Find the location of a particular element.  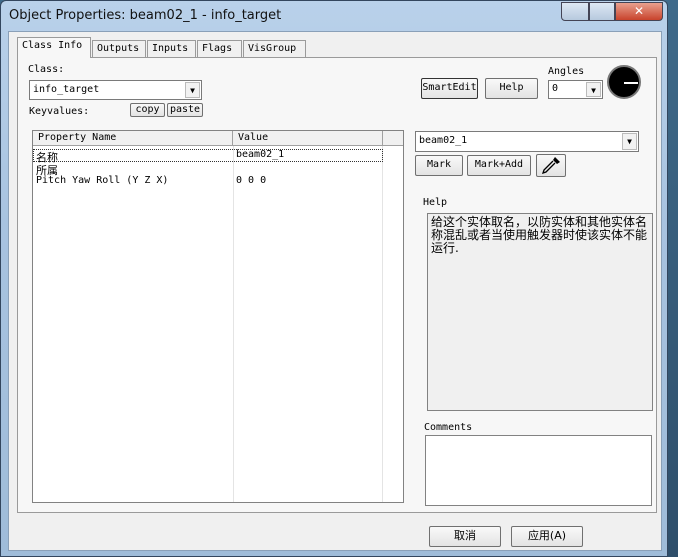

class-combobox: info_target ▼ is located at coordinates (115, 90).